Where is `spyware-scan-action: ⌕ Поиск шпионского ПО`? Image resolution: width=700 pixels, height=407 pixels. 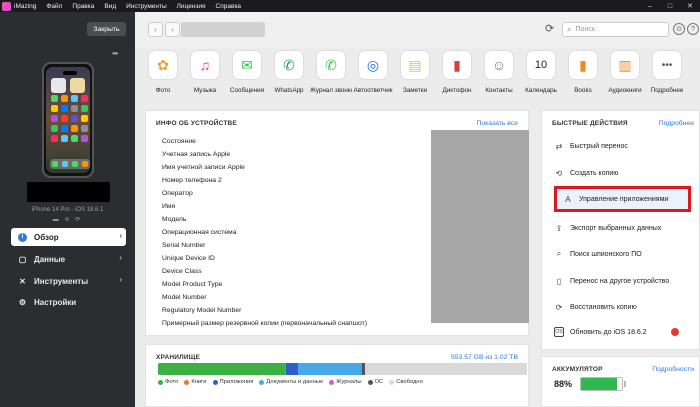 spyware-scan-action: ⌕ Поиск шпионского ПО is located at coordinates (616, 254).